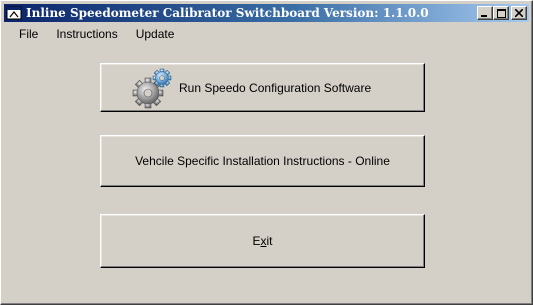 This screenshot has height=305, width=533. Describe the element at coordinates (275, 87) in the screenshot. I see `run-configuration-label: Run Speedo Configuration Software` at that location.